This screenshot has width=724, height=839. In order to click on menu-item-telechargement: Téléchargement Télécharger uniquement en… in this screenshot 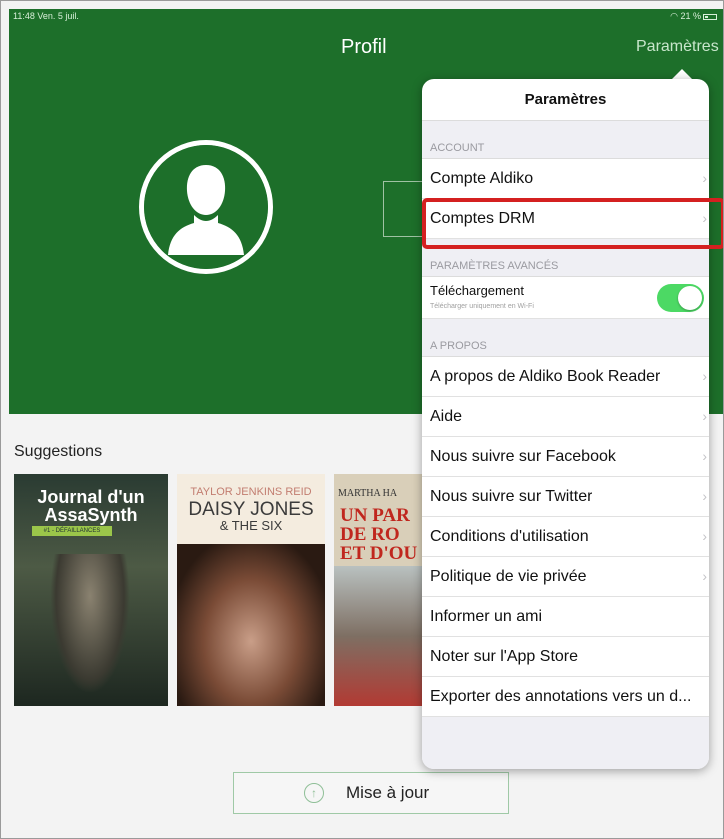, I will do `click(565, 298)`.